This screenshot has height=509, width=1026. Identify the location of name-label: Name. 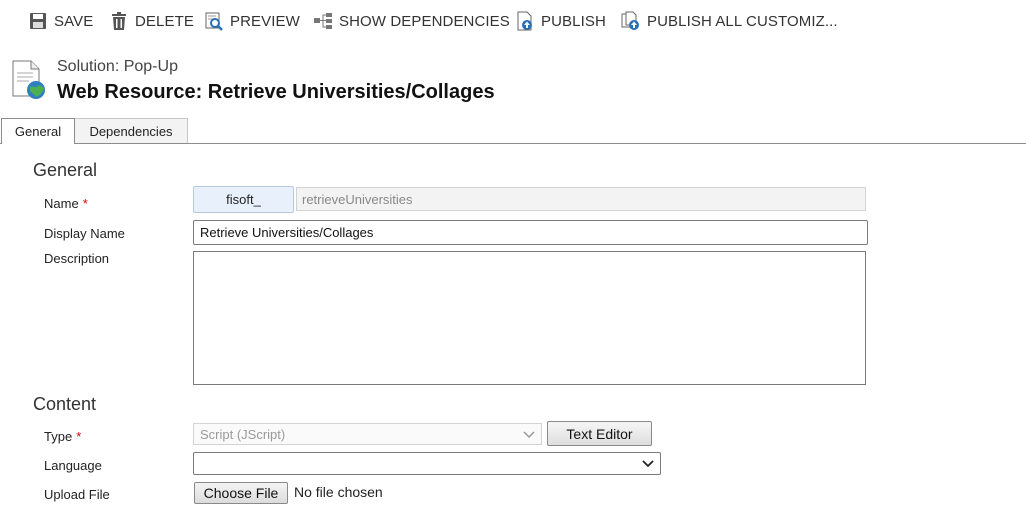
(61, 203).